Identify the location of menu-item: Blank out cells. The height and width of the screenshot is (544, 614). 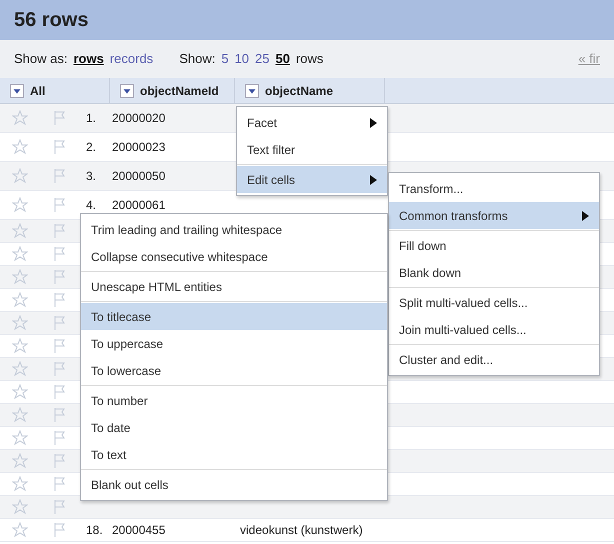
(234, 484).